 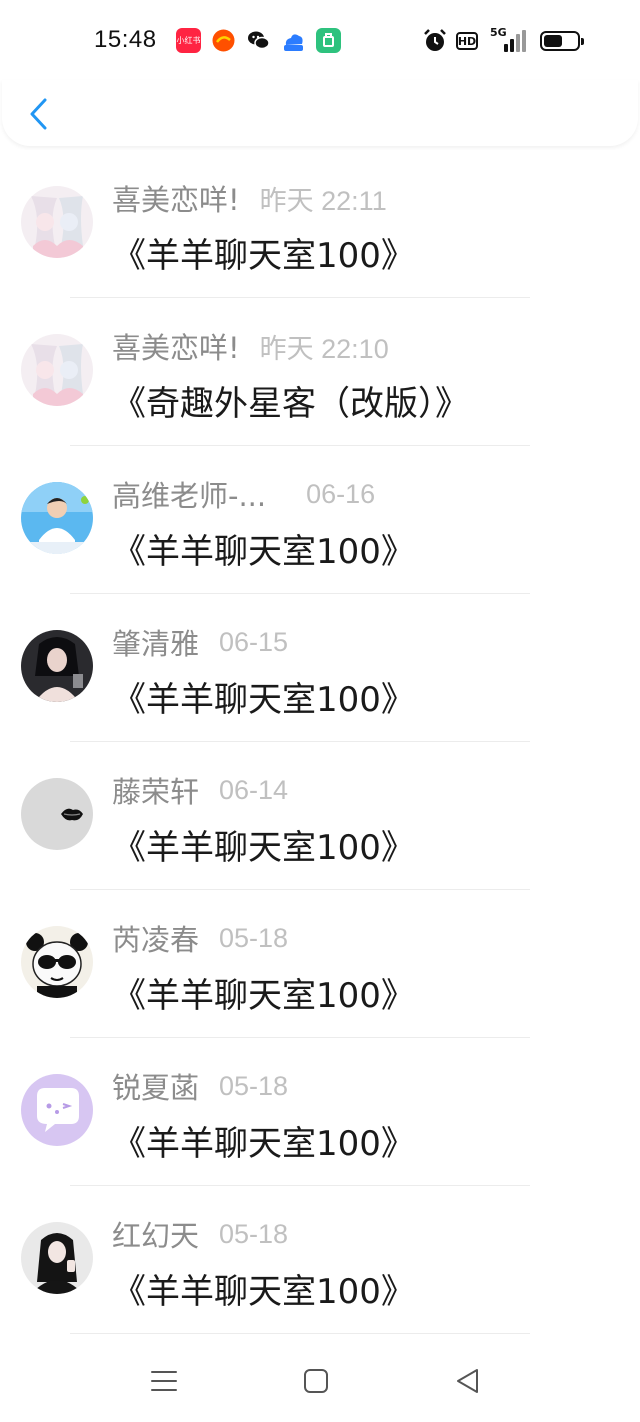 What do you see at coordinates (320, 816) in the screenshot?
I see `list-item: 藤荣轩 06-14 《羊羊聊天室100》` at bounding box center [320, 816].